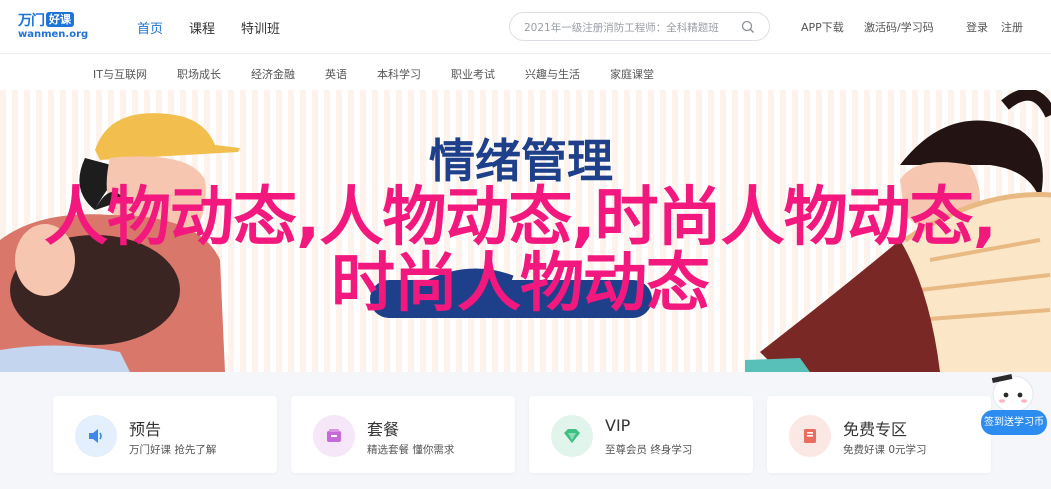 The image size is (1051, 489). Describe the element at coordinates (1014, 422) in the screenshot. I see `check-in-button: 签到送学习币` at that location.